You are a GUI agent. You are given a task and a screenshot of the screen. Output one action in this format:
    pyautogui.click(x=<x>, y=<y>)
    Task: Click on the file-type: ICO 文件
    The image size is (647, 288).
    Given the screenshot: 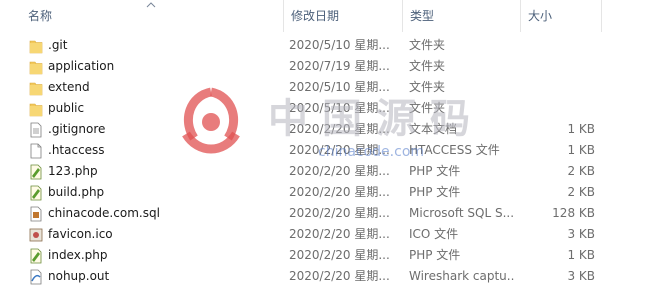 What is the action you would take?
    pyautogui.click(x=434, y=234)
    